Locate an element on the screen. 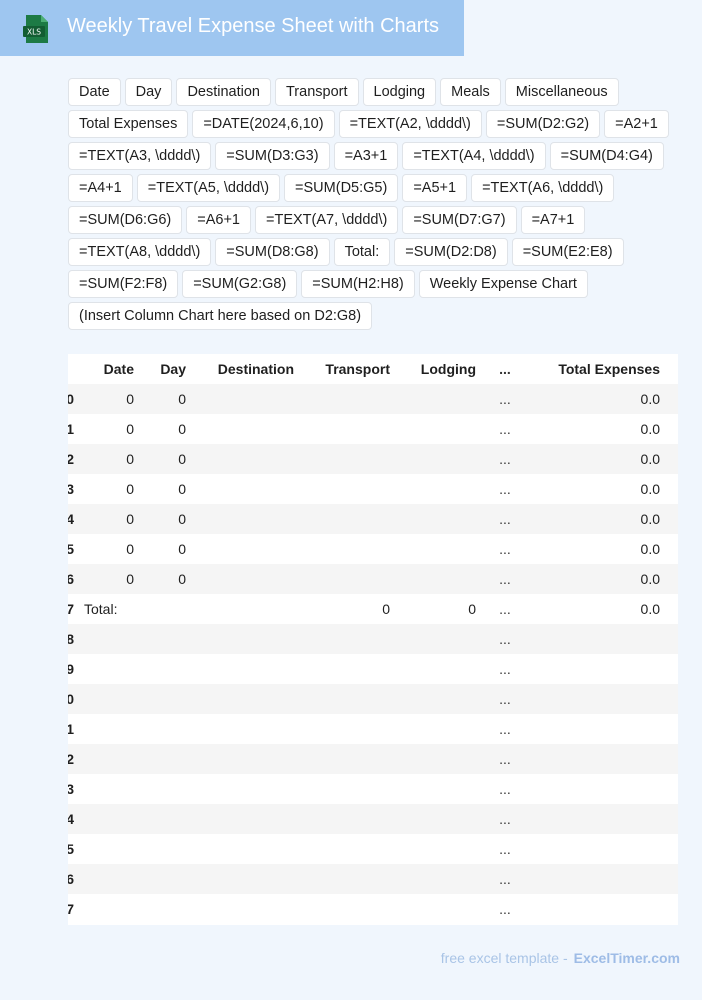 Image resolution: width=702 pixels, height=1000 pixels. formula-chip: =SUM(D4:G4) is located at coordinates (606, 156).